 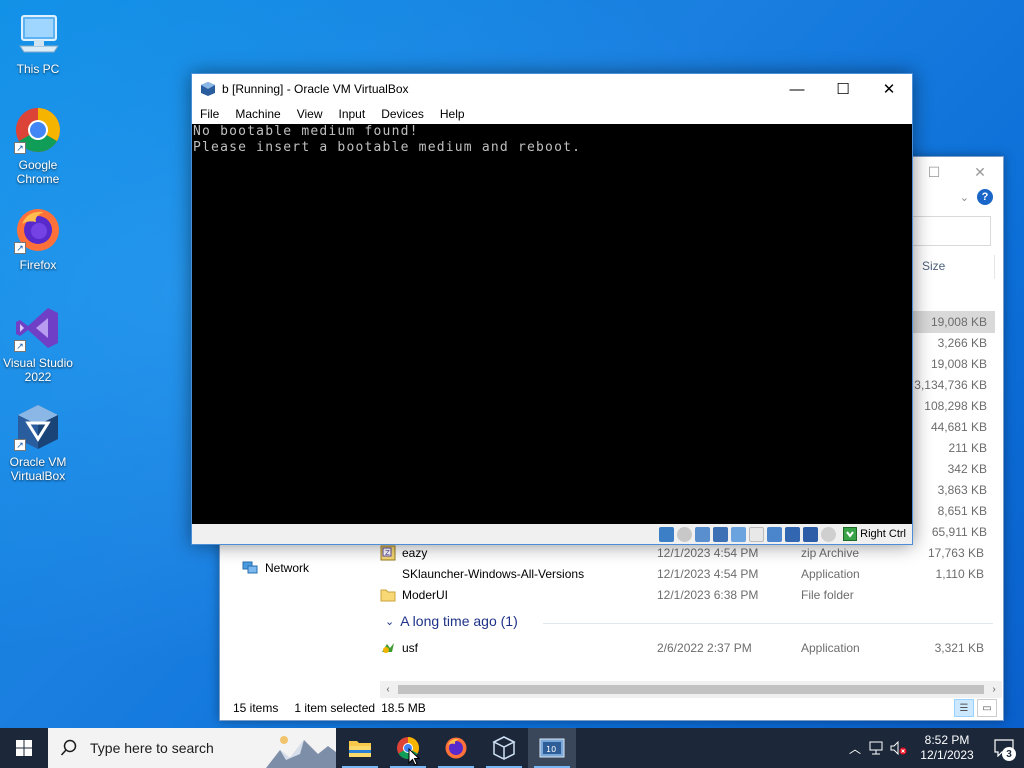 I want to click on scroll-right-icon: ›, so click(x=994, y=689).